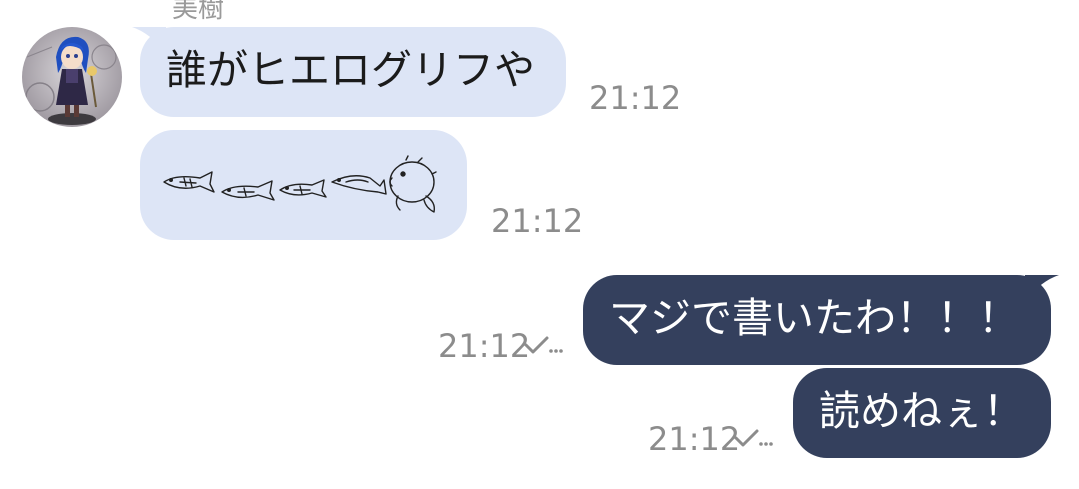 Image resolution: width=1079 pixels, height=489 pixels. I want to click on fish-doodle-image, so click(300, 184).